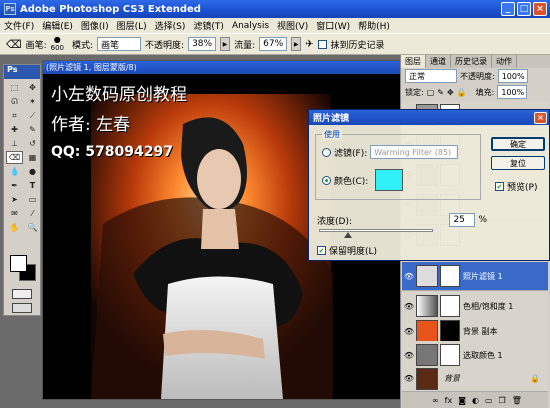  Describe the element at coordinates (517, 400) in the screenshot. I see `delete-layer-icon: 🗑` at that location.